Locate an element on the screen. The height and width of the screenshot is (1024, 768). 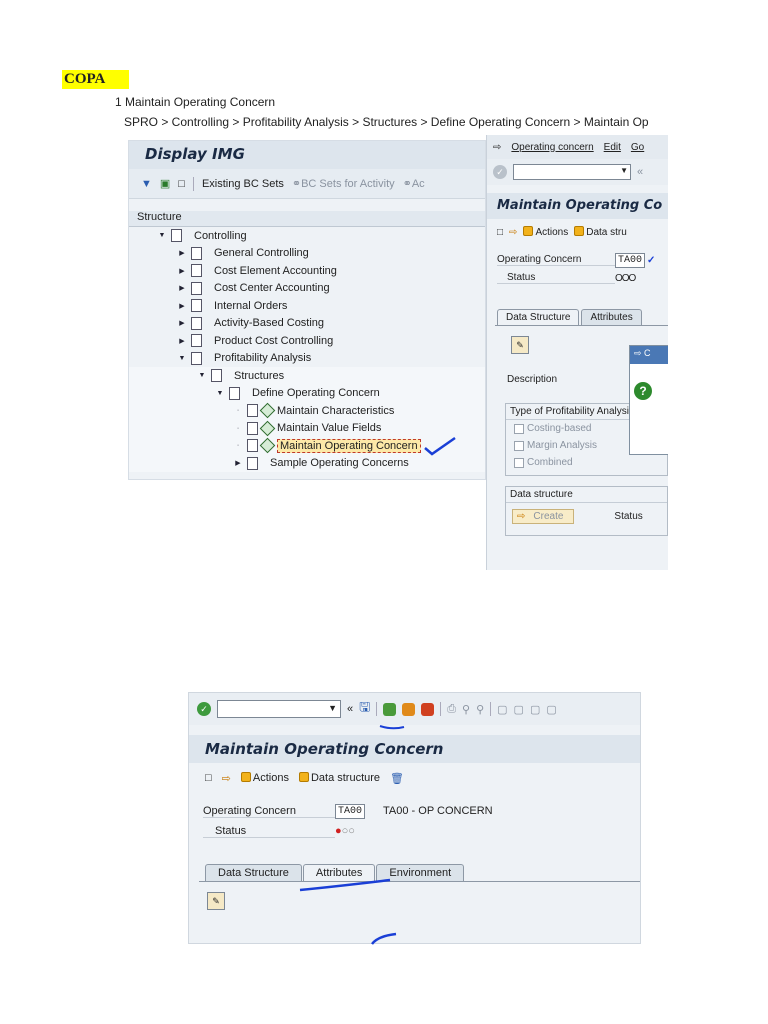
ink-underline-attributes is located at coordinates (345, 885).